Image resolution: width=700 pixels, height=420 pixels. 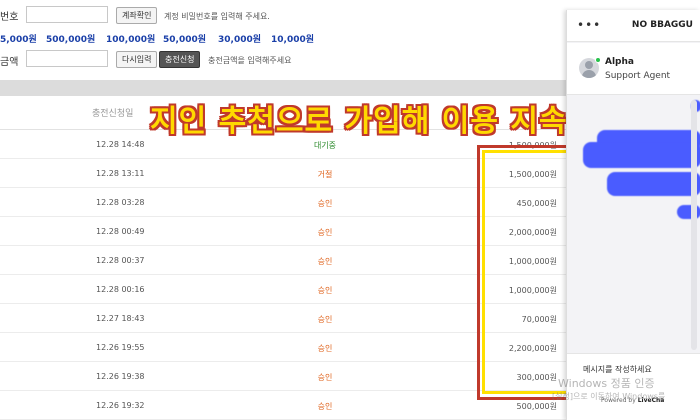 I want to click on row-status: 대기중, so click(x=325, y=145).